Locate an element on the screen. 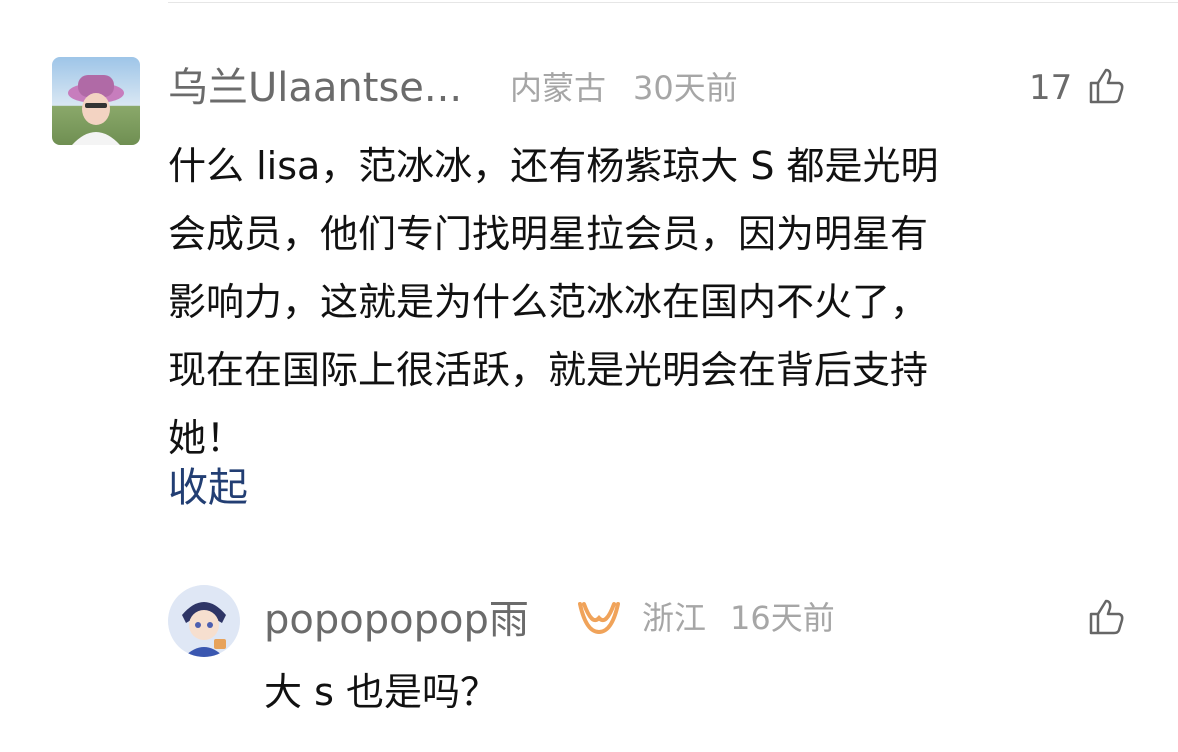  comment-location: 内蒙古 is located at coordinates (558, 88).